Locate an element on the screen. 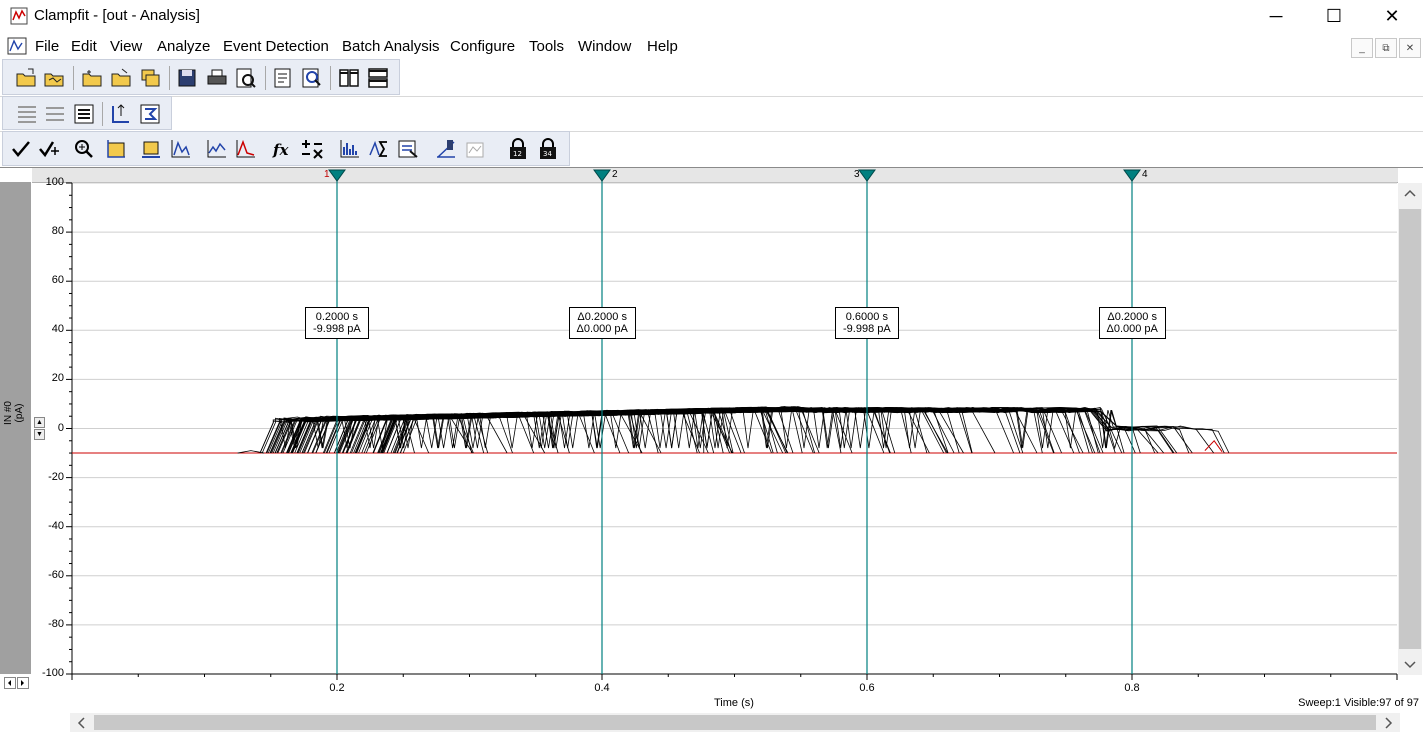  vertical-scroll-thumb is located at coordinates (1410, 429).